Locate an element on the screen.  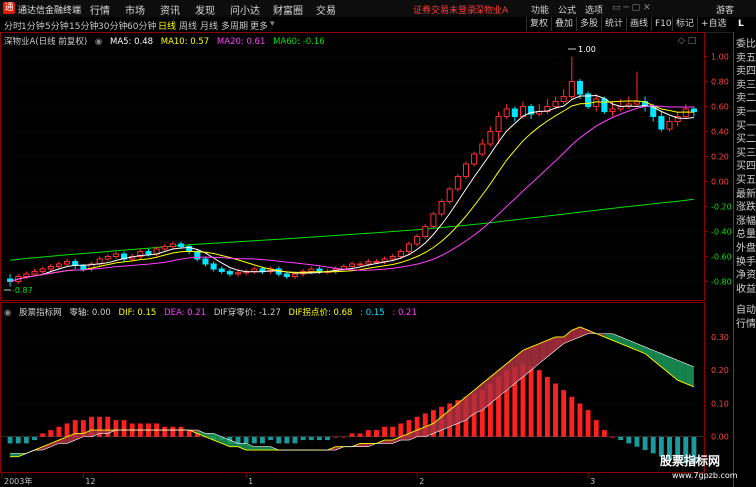
period-fenshi: 分时 is located at coordinates (13, 25).